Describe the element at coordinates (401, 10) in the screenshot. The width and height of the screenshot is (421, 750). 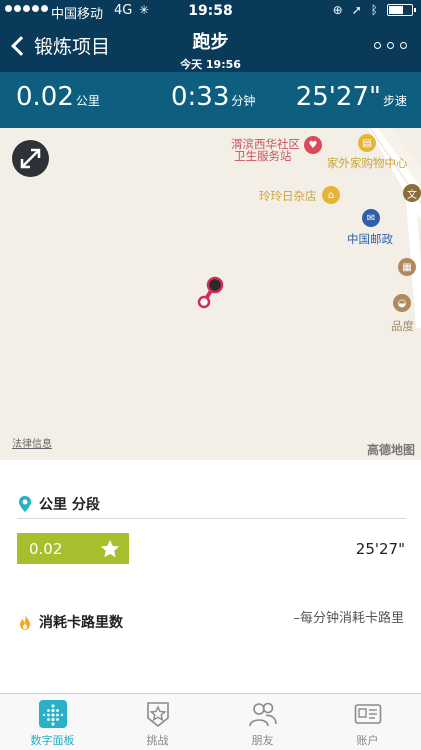
I see `battery-icon` at that location.